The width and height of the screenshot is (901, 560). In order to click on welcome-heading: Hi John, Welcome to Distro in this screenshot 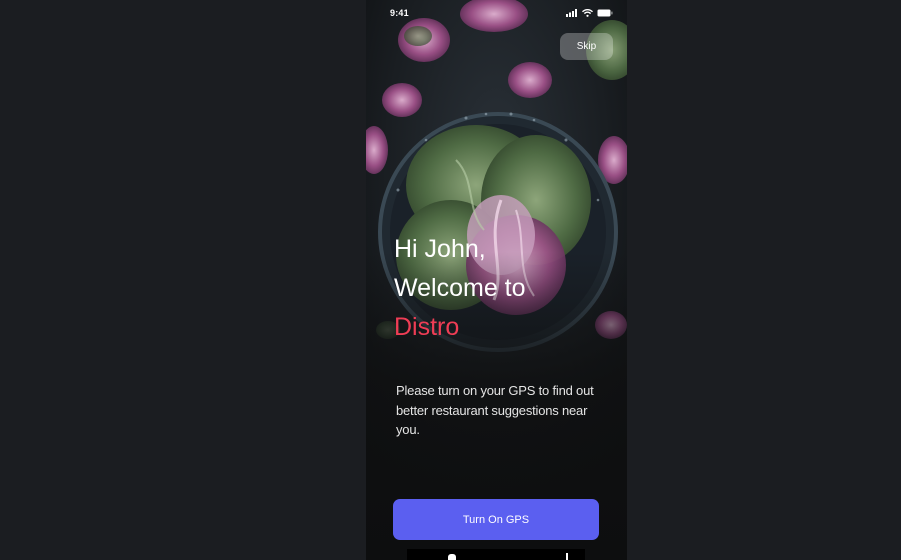, I will do `click(504, 288)`.